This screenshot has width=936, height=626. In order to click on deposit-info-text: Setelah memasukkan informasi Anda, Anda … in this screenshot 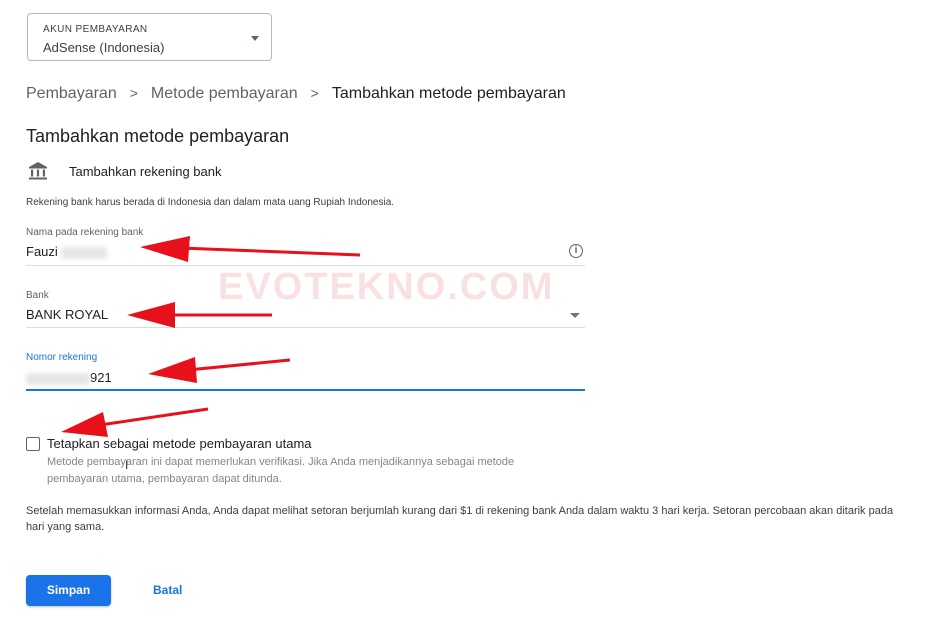, I will do `click(460, 519)`.